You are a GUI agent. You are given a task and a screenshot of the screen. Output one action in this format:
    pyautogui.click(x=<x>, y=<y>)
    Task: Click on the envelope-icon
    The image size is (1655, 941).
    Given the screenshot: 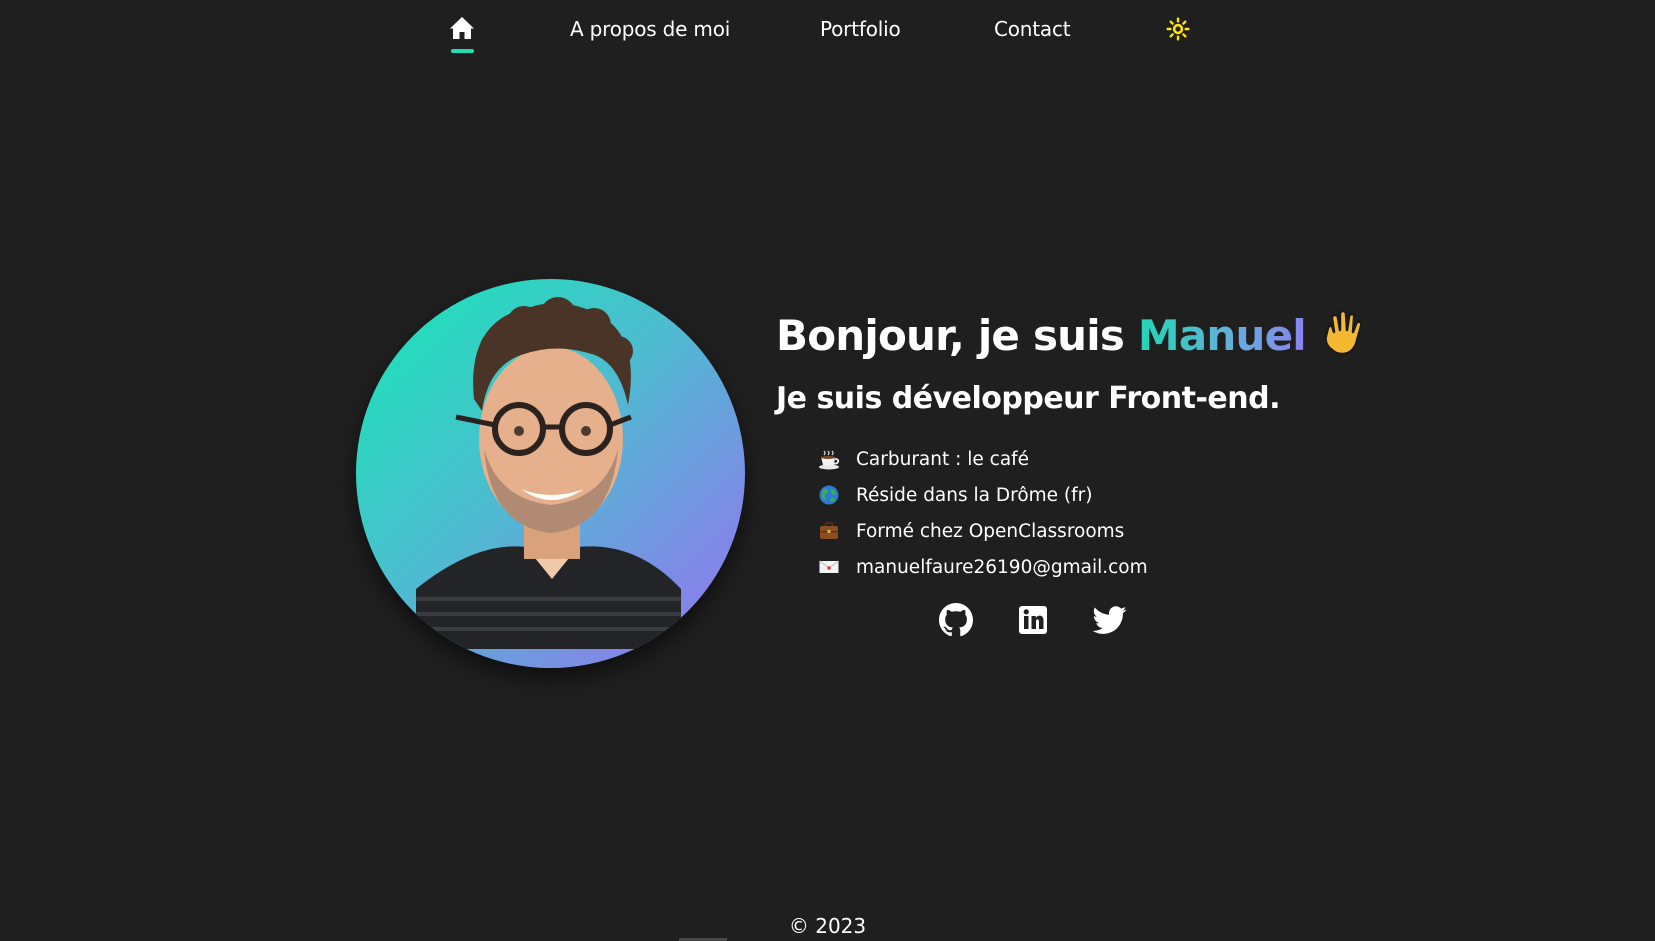 What is the action you would take?
    pyautogui.click(x=829, y=567)
    